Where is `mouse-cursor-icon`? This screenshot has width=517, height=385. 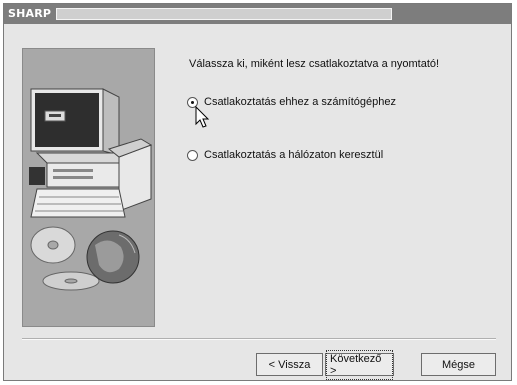 mouse-cursor-icon is located at coordinates (202, 117).